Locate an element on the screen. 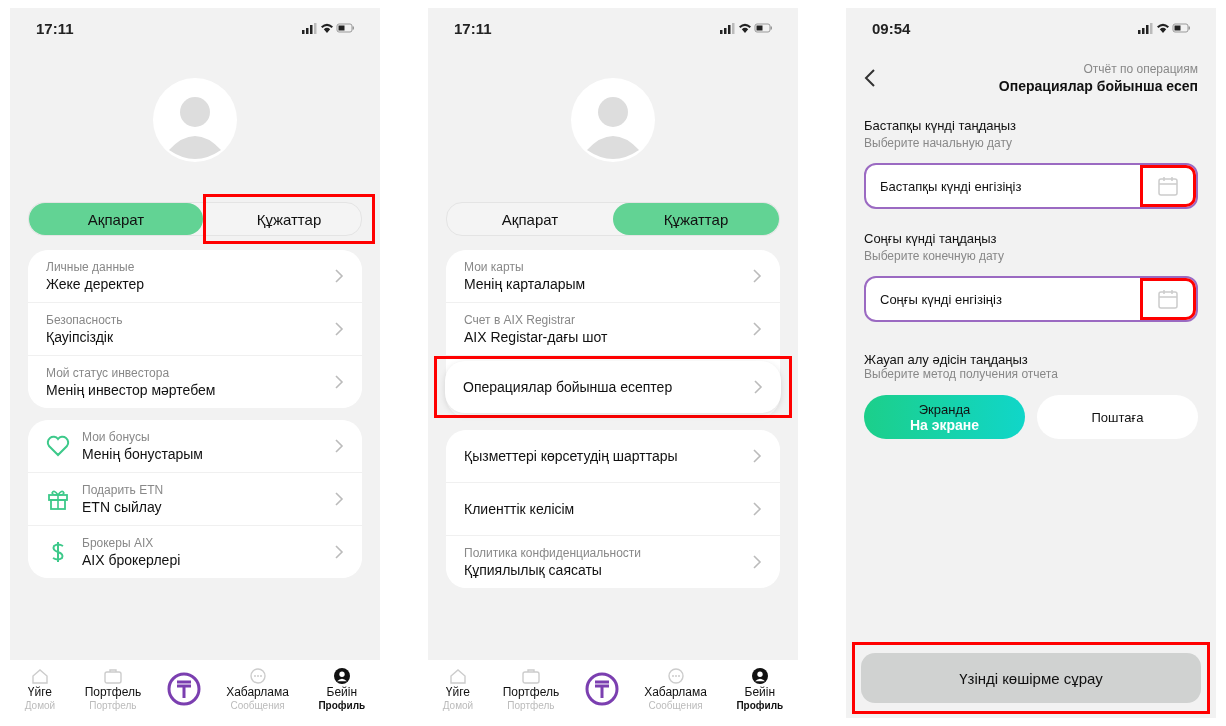 This screenshot has width=1226, height=726. date-input: Бастапқы күнді енгізіңіз is located at coordinates (1009, 186).